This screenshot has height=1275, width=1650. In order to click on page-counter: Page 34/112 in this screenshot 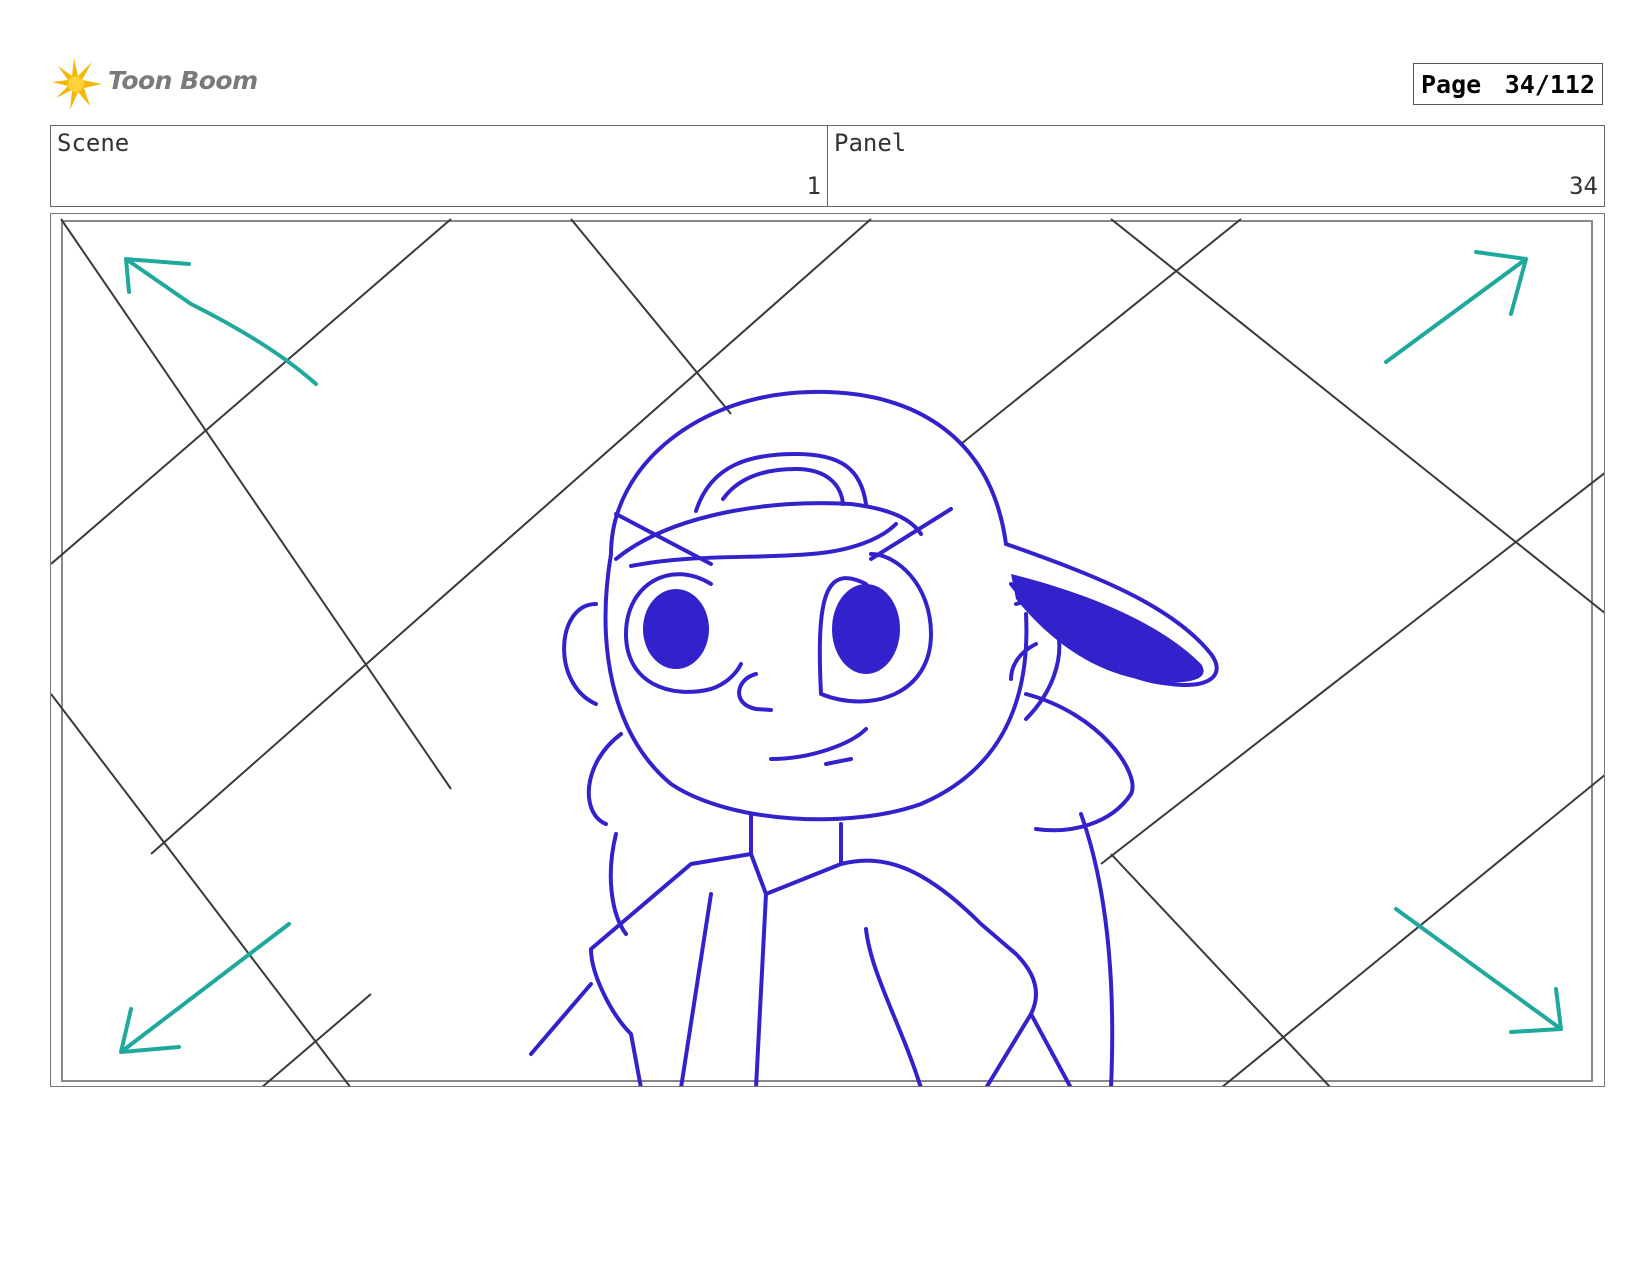, I will do `click(1508, 84)`.